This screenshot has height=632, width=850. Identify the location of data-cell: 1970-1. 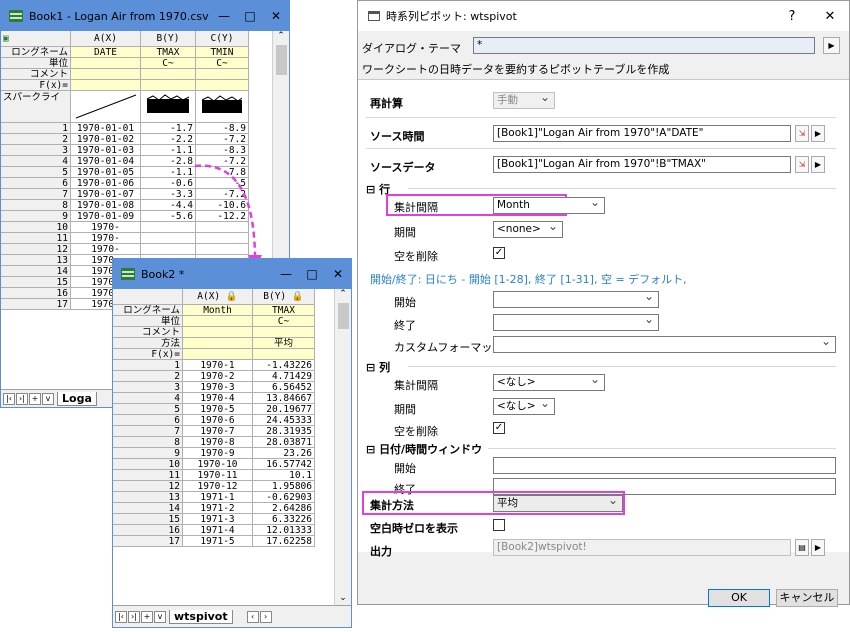
(218, 365).